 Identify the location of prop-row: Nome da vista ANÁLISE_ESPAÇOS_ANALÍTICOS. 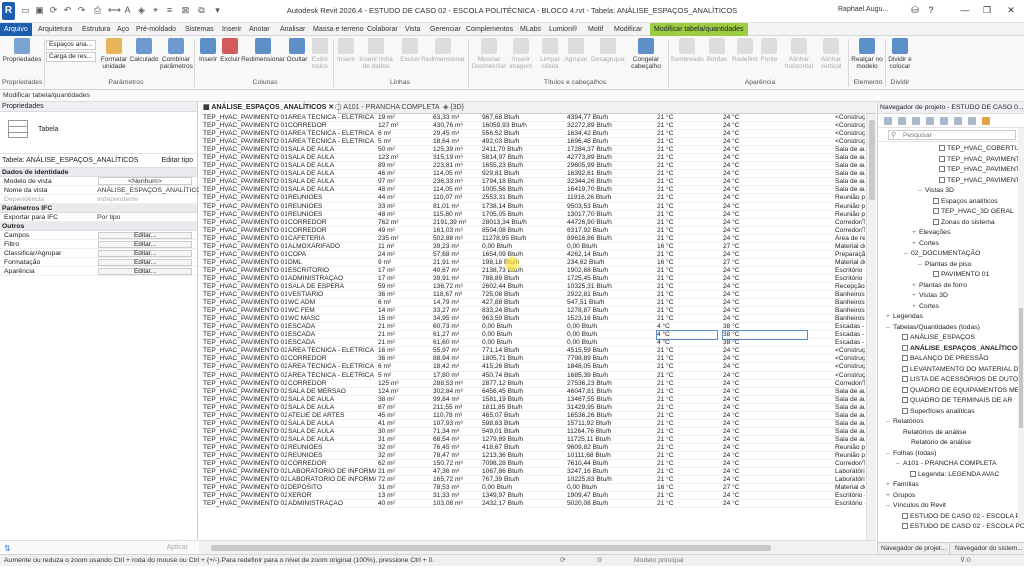
(103, 190).